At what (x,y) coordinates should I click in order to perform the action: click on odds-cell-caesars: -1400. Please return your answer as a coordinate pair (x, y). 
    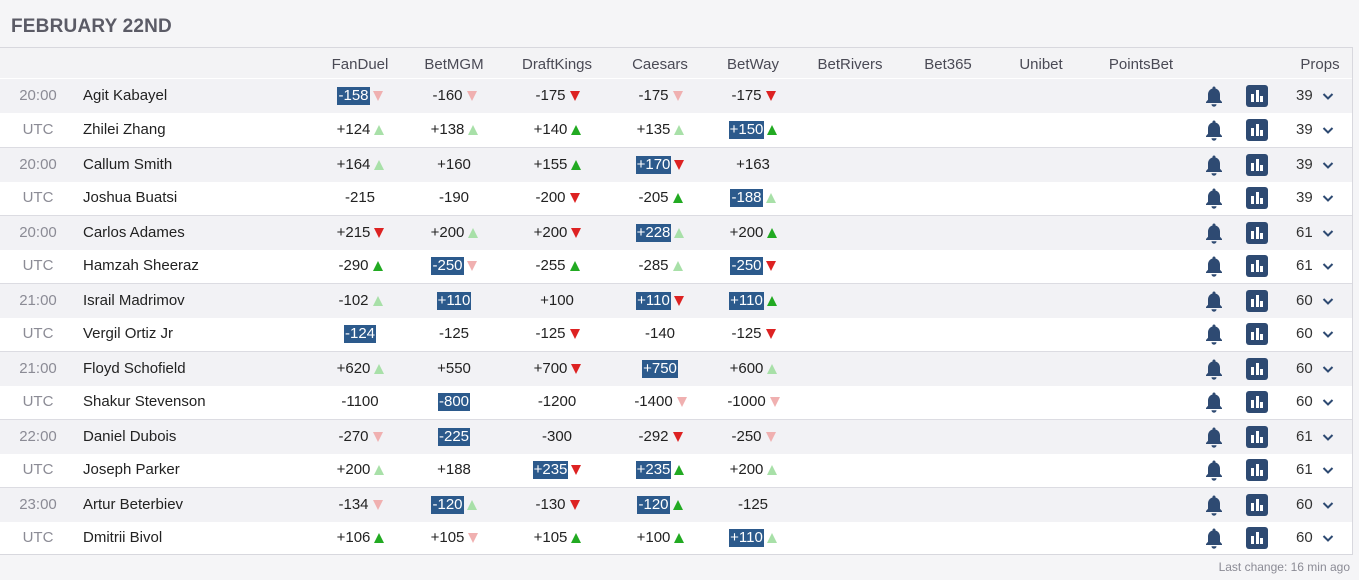
    Looking at the image, I should click on (660, 402).